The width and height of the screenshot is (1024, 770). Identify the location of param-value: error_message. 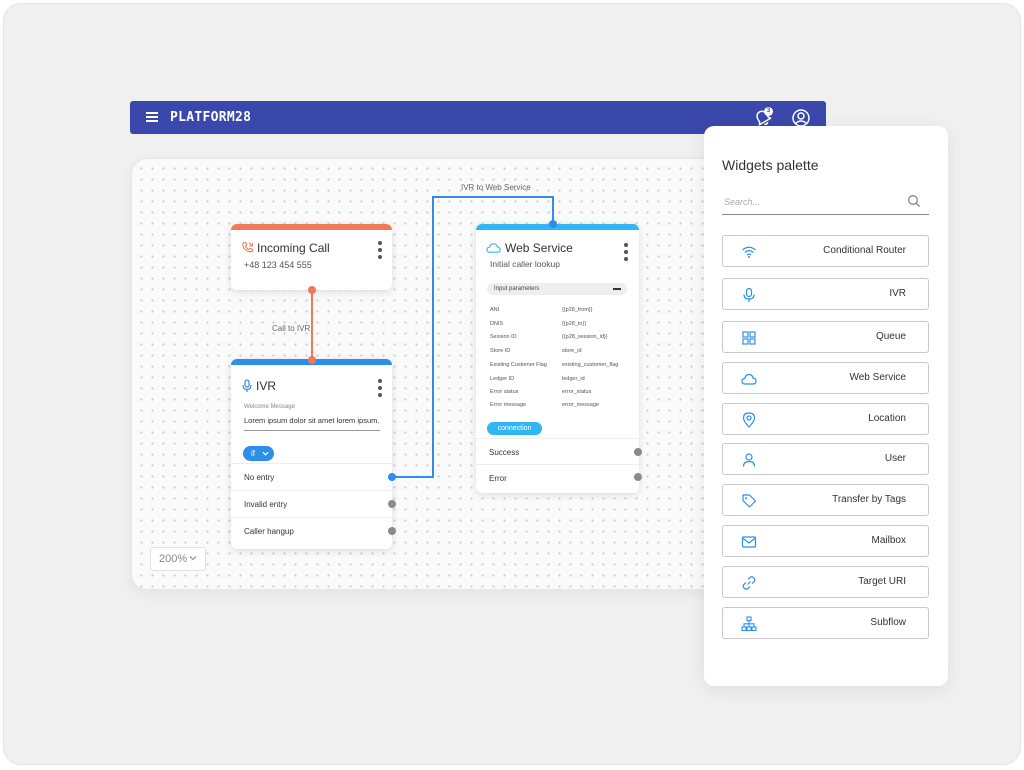
(580, 405).